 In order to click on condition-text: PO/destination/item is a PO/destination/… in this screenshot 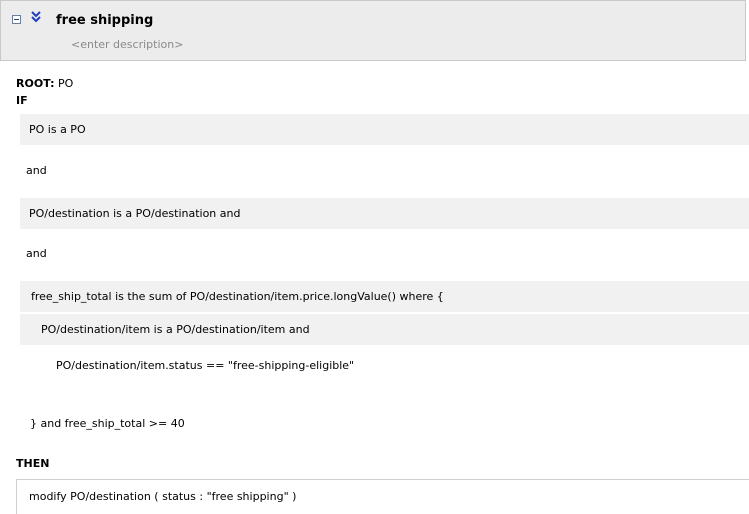, I will do `click(175, 329)`.